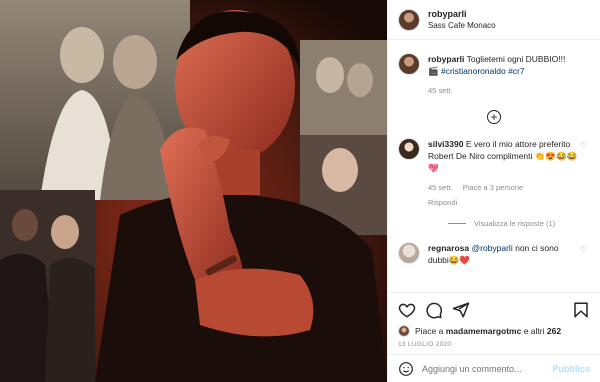 This screenshot has height=382, width=600. What do you see at coordinates (462, 14) in the screenshot?
I see `author-username: robyparli` at bounding box center [462, 14].